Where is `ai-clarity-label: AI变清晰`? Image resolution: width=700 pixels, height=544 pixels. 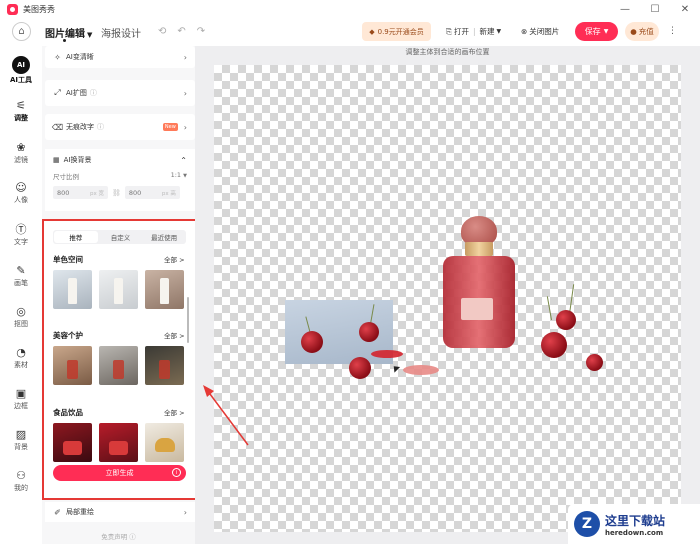 ai-clarity-label: AI变清晰 is located at coordinates (80, 57).